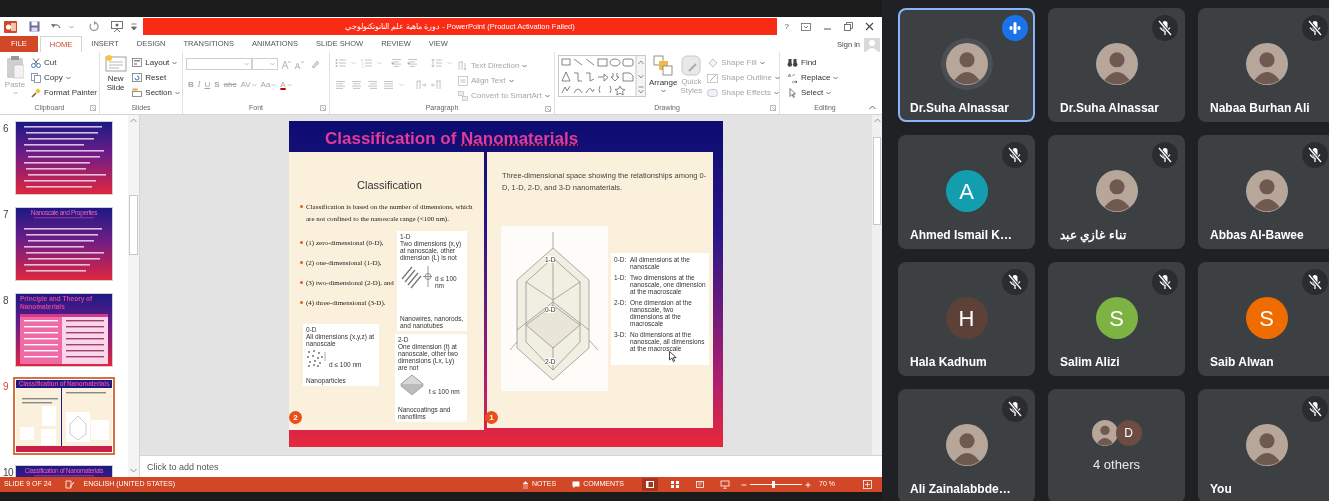 The width and height of the screenshot is (1329, 501). What do you see at coordinates (1257, 235) in the screenshot?
I see `participant-name: Abbas Al-Bawee` at bounding box center [1257, 235].